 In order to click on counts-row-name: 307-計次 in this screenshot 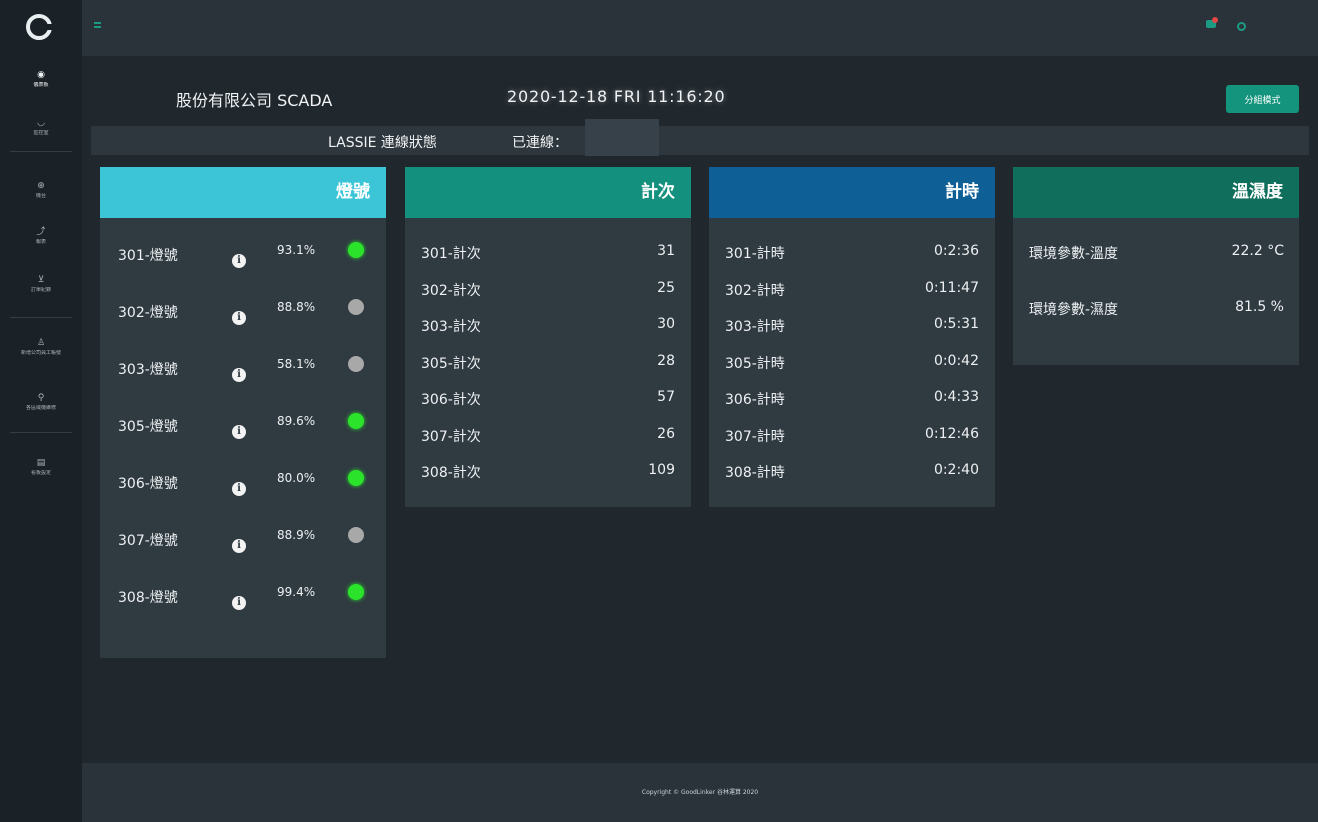, I will do `click(451, 436)`.